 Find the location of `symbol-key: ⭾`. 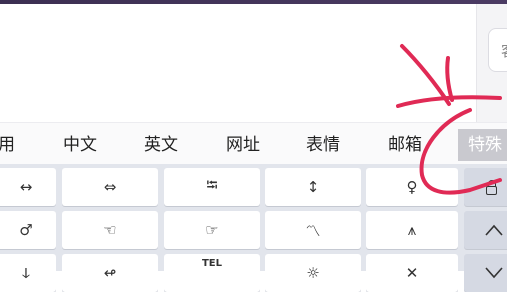

symbol-key: ⭾ is located at coordinates (212, 187).